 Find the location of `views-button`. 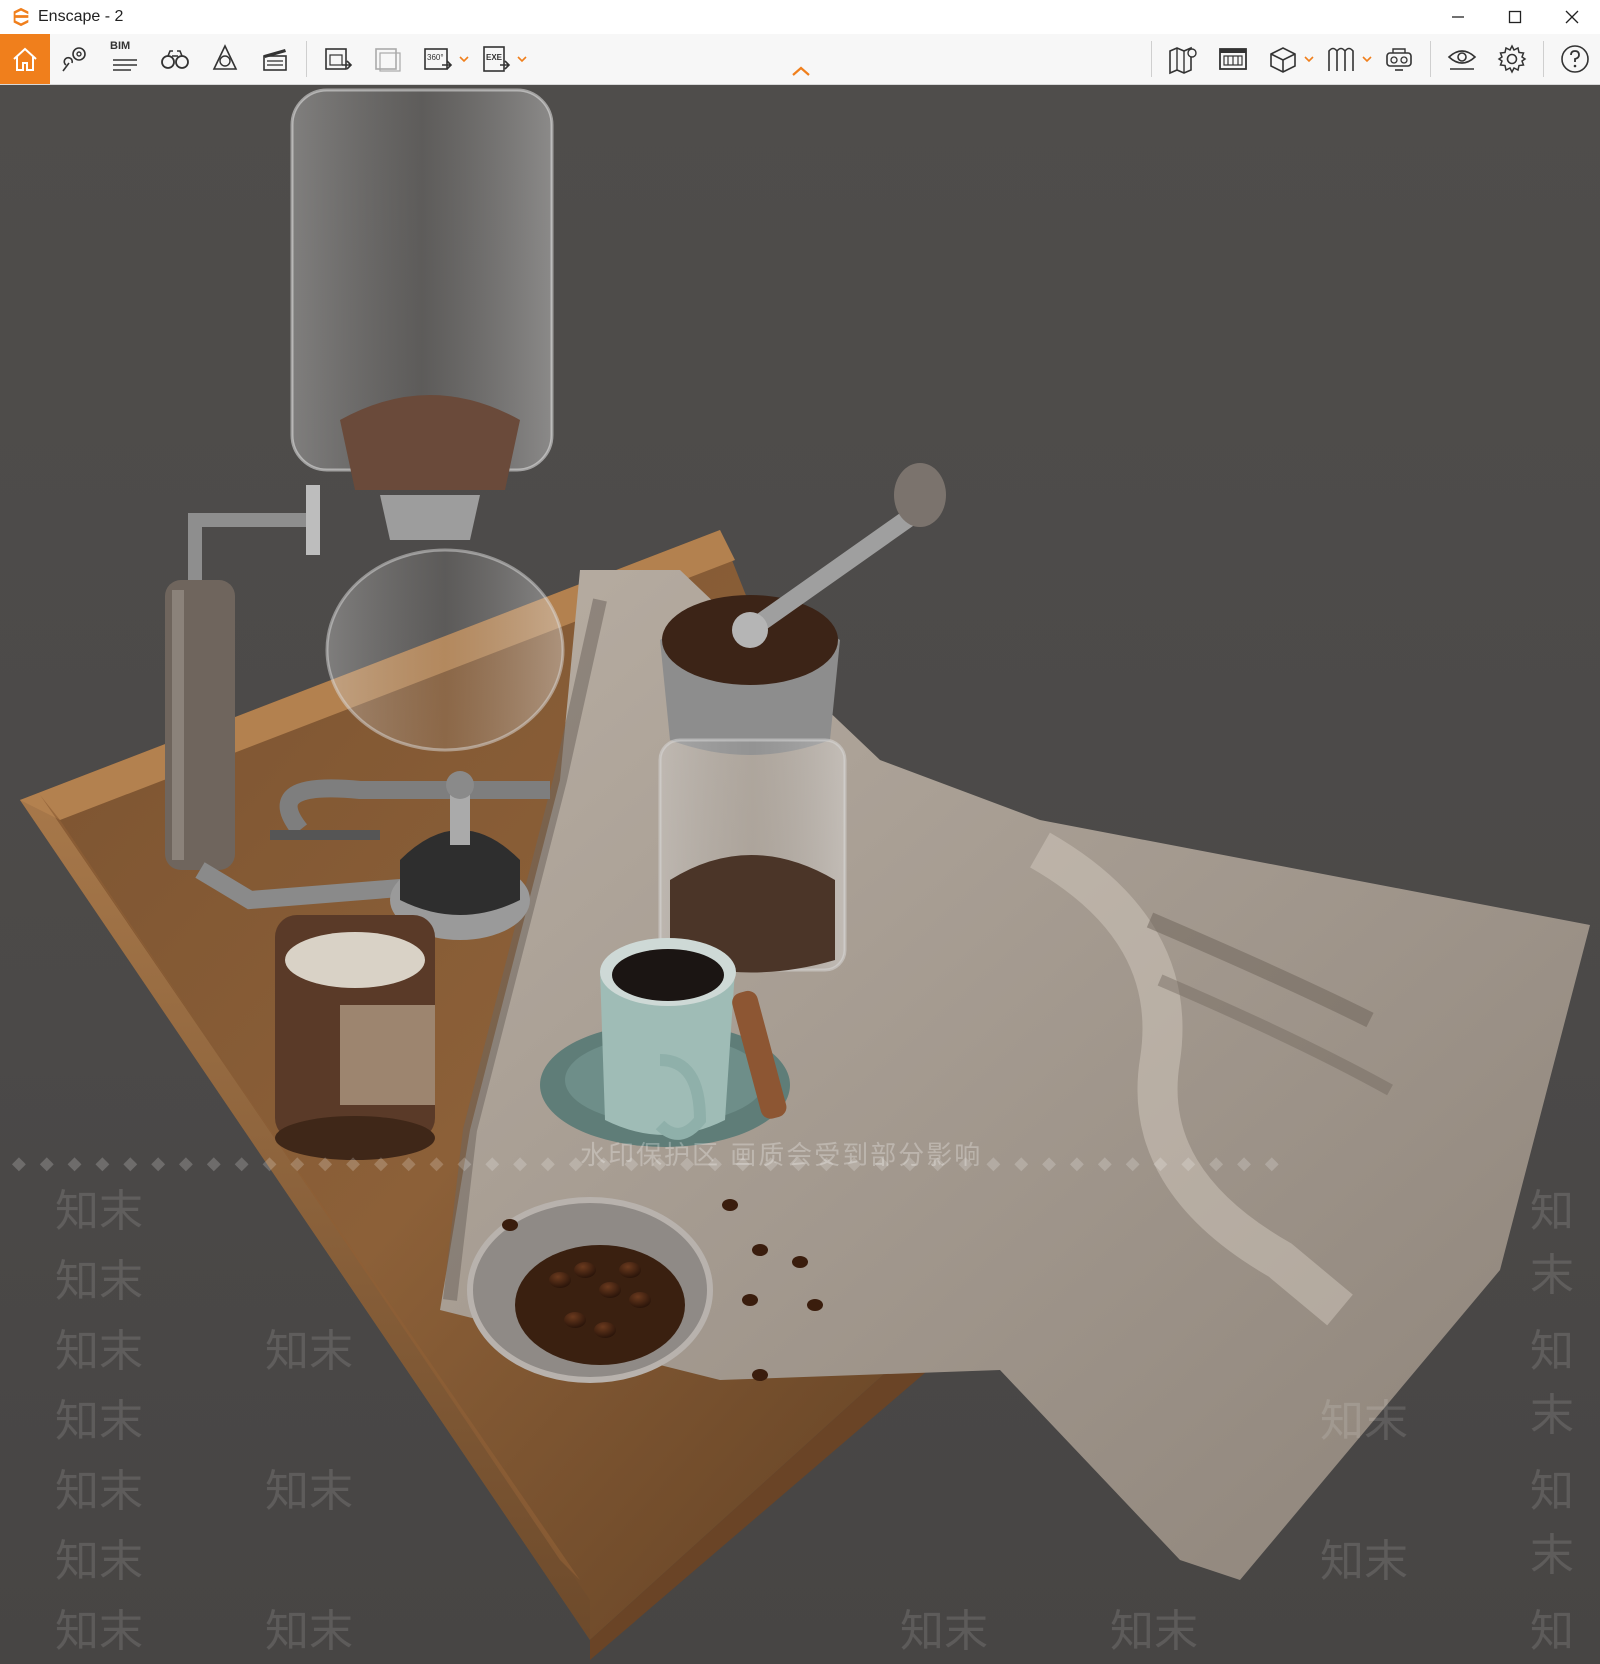

views-button is located at coordinates (75, 59).